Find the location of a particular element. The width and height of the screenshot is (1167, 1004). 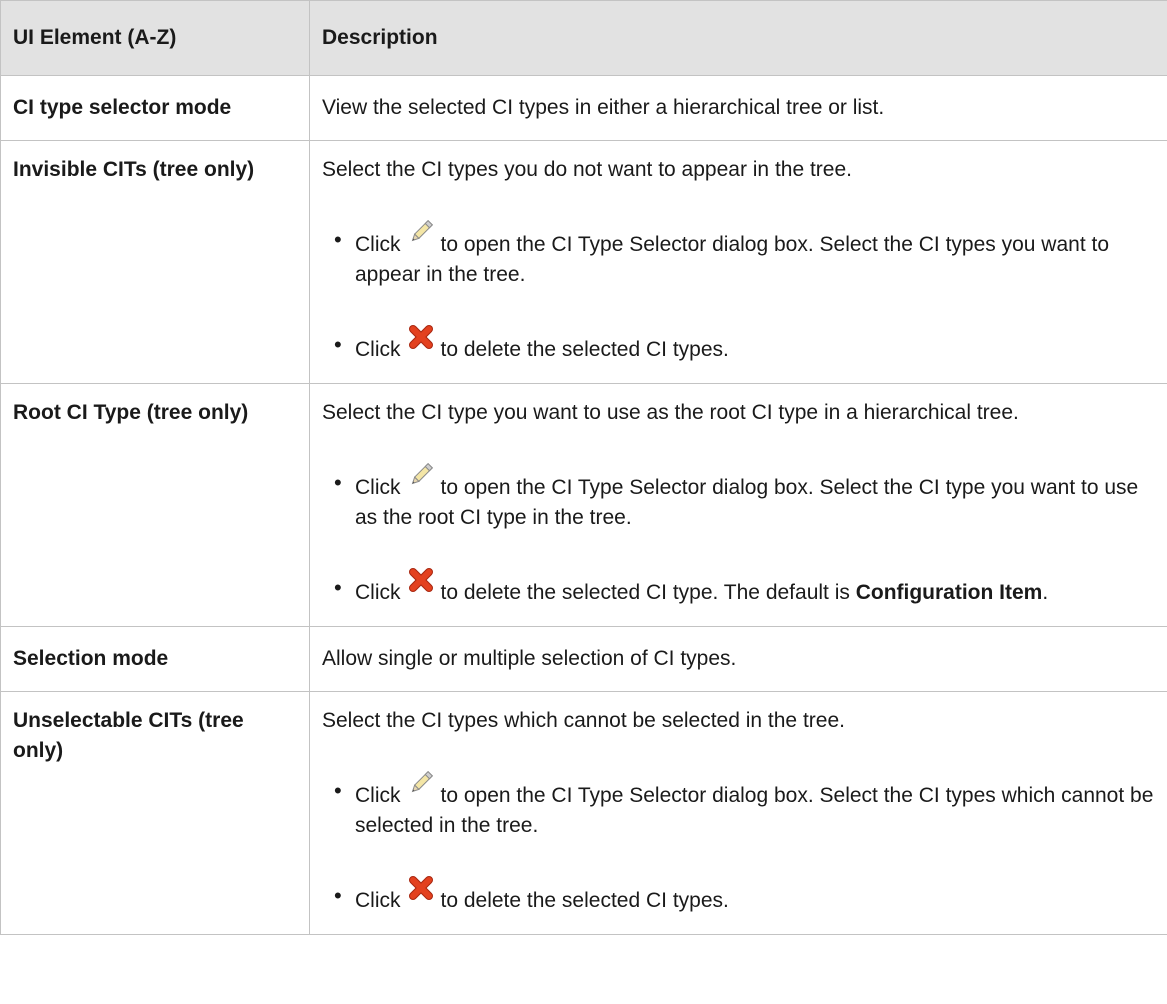

header-ui-element: UI Element (A-Z) is located at coordinates (155, 38).